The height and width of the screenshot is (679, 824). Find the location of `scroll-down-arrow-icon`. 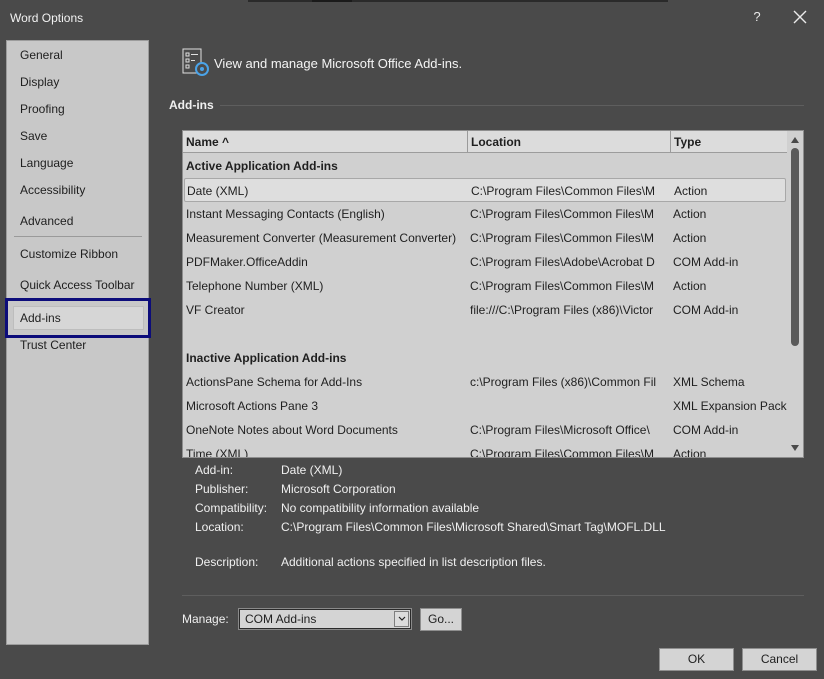

scroll-down-arrow-icon is located at coordinates (795, 448).